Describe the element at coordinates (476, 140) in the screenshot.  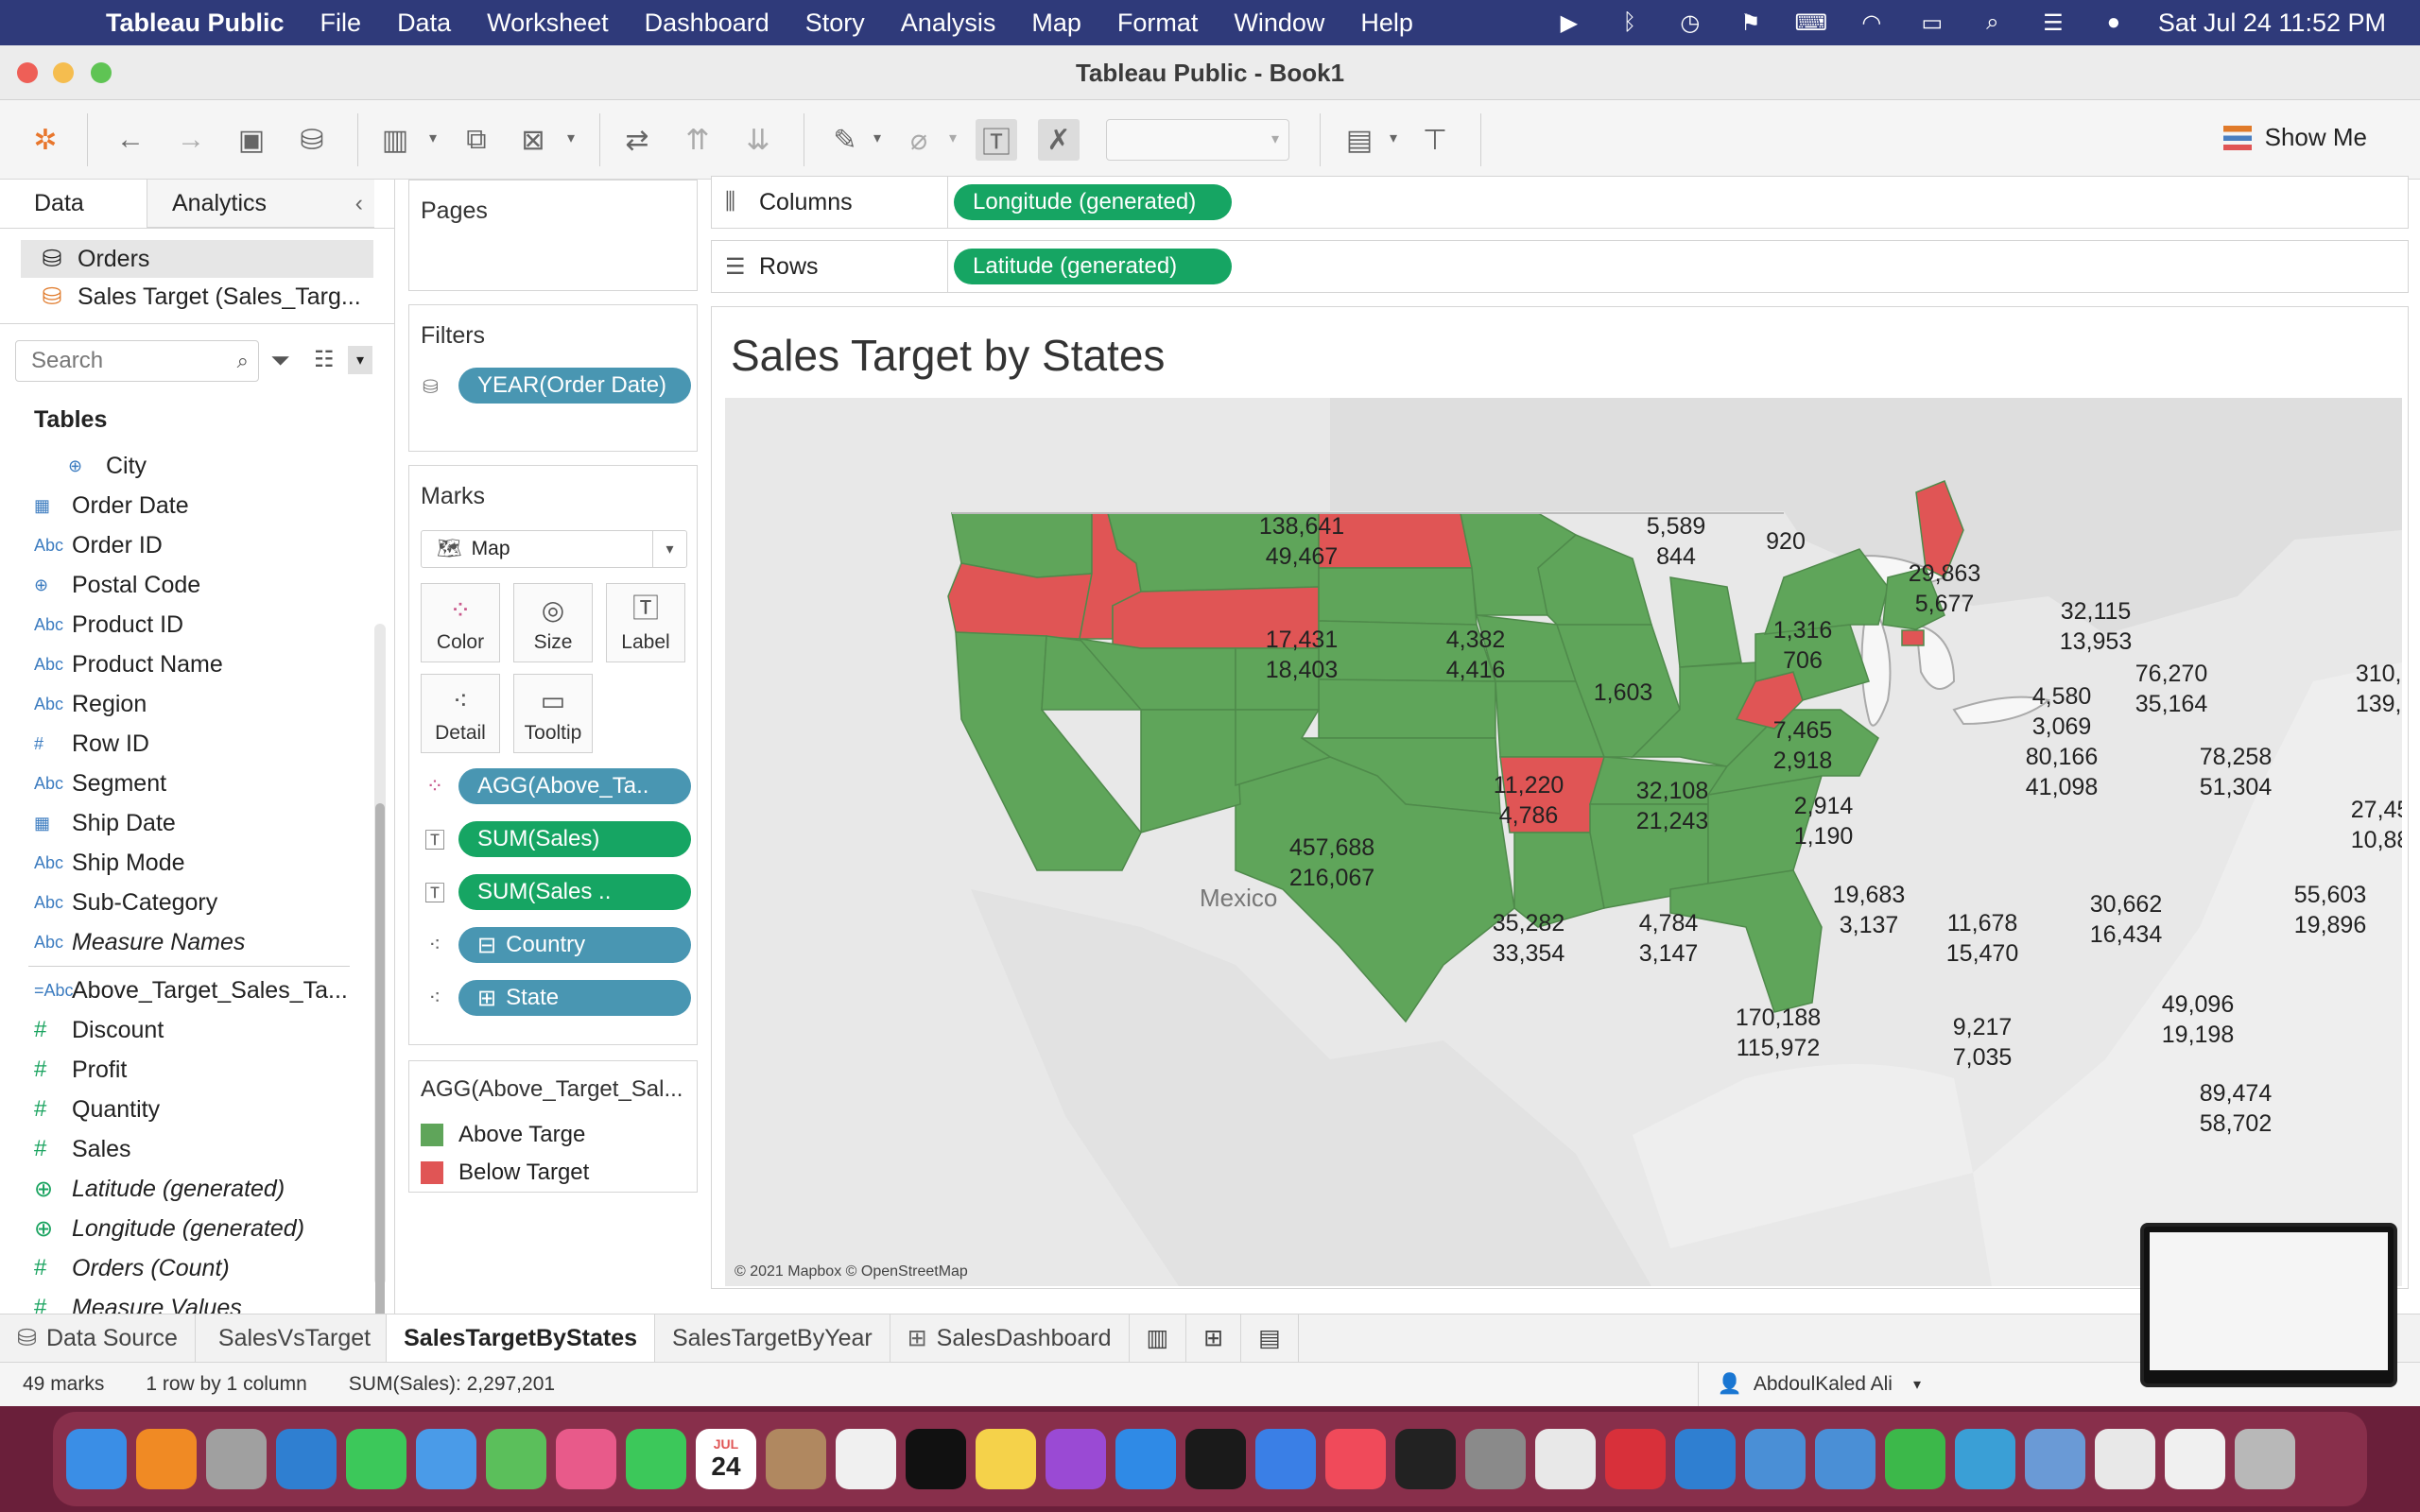
I see `duplicate-sheet-icon: ⧉` at that location.